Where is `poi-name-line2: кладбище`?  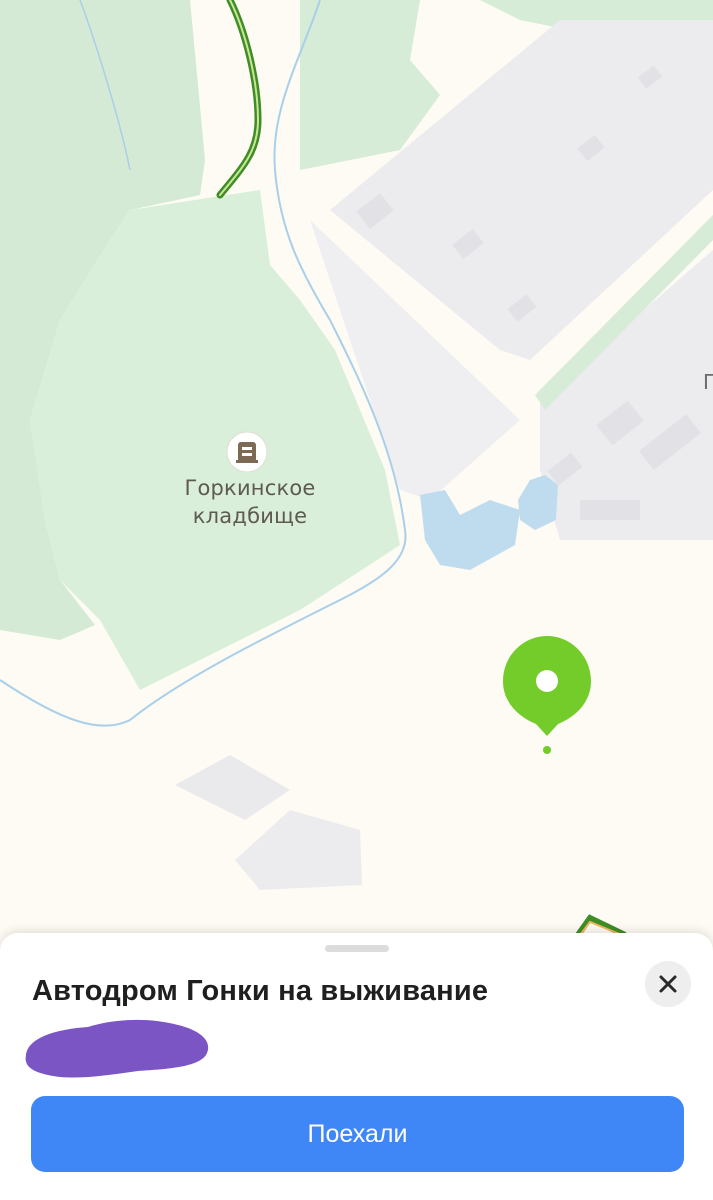 poi-name-line2: кладбище is located at coordinates (250, 516).